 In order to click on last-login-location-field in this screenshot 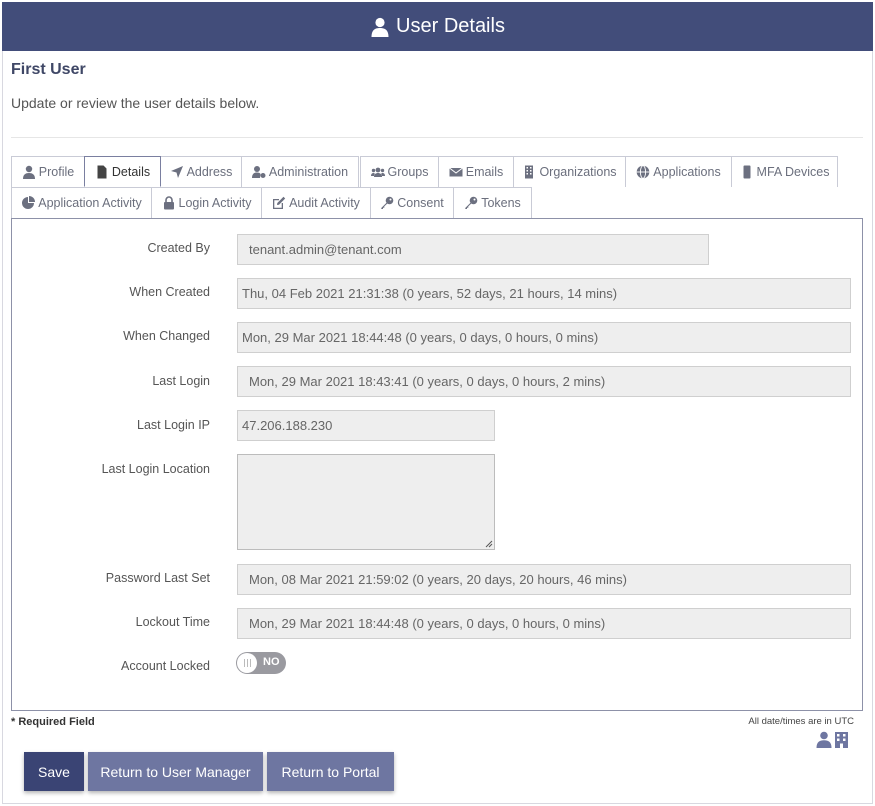, I will do `click(366, 502)`.